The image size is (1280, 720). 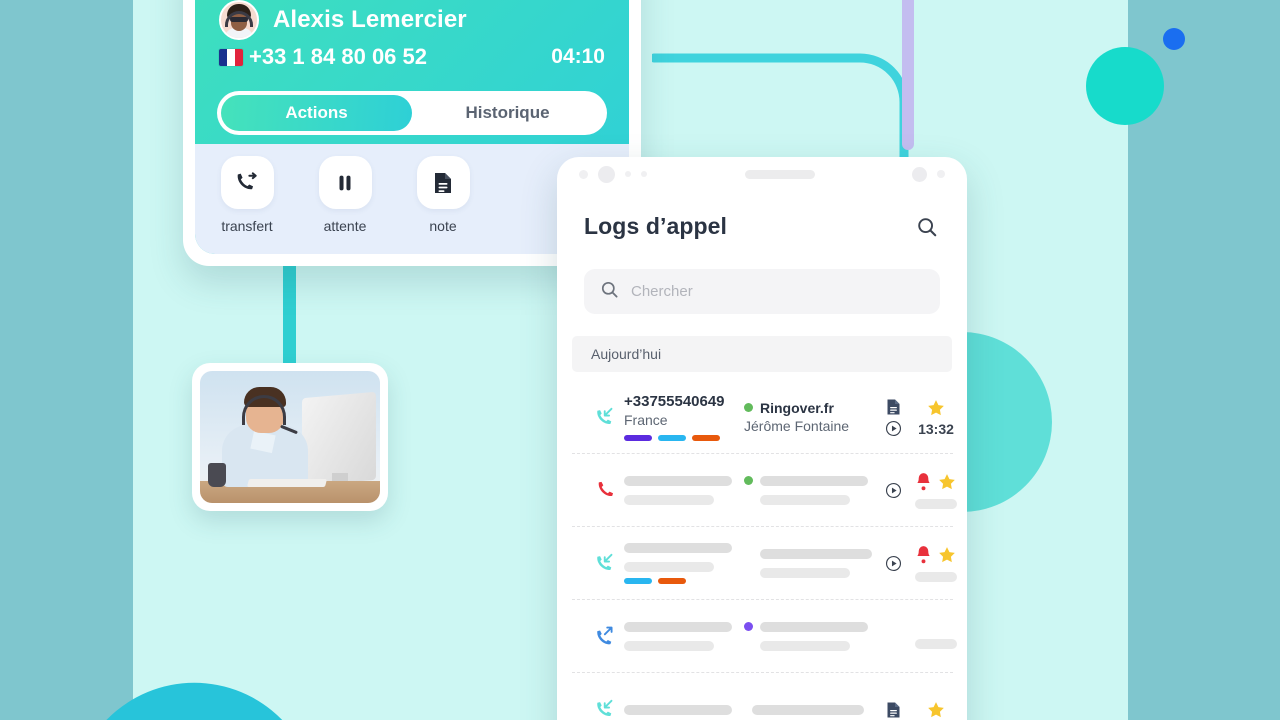 What do you see at coordinates (662, 291) in the screenshot?
I see `search-placeholder: Chercher` at bounding box center [662, 291].